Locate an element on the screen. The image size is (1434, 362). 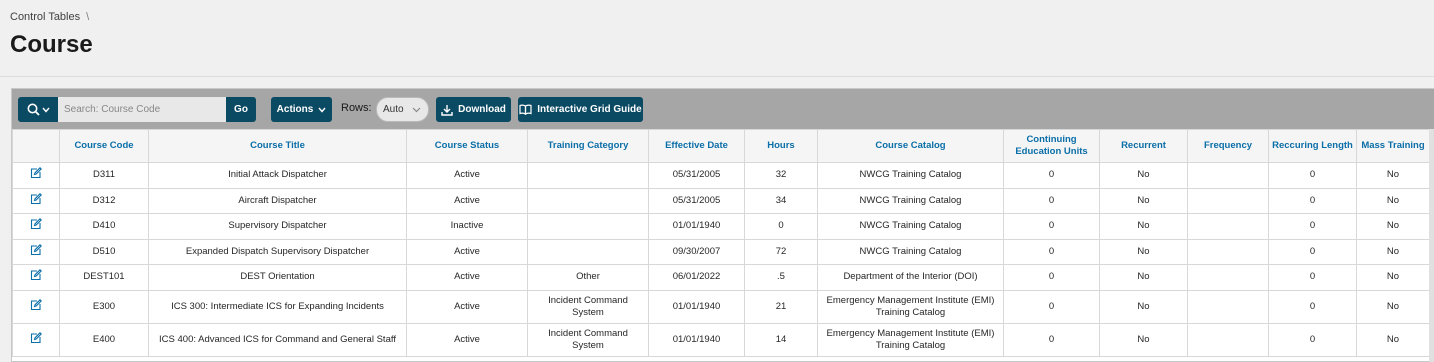
cell-hours: 72 is located at coordinates (781, 251).